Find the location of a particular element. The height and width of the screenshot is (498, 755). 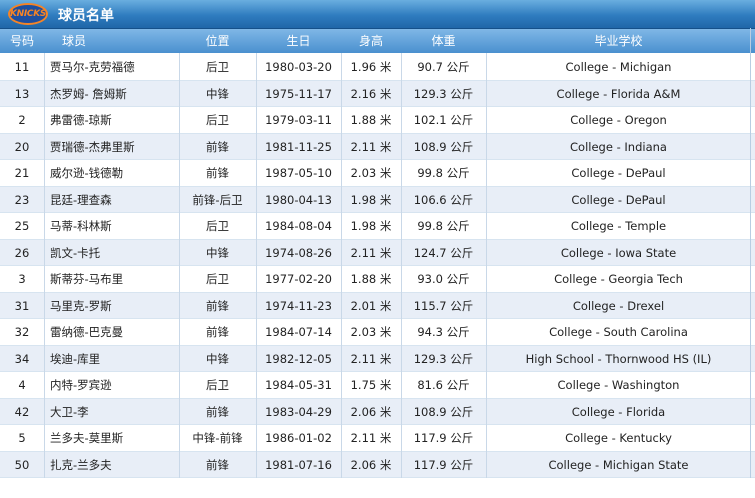

player-school: High School - Thornwood HS (IL) is located at coordinates (618, 358).